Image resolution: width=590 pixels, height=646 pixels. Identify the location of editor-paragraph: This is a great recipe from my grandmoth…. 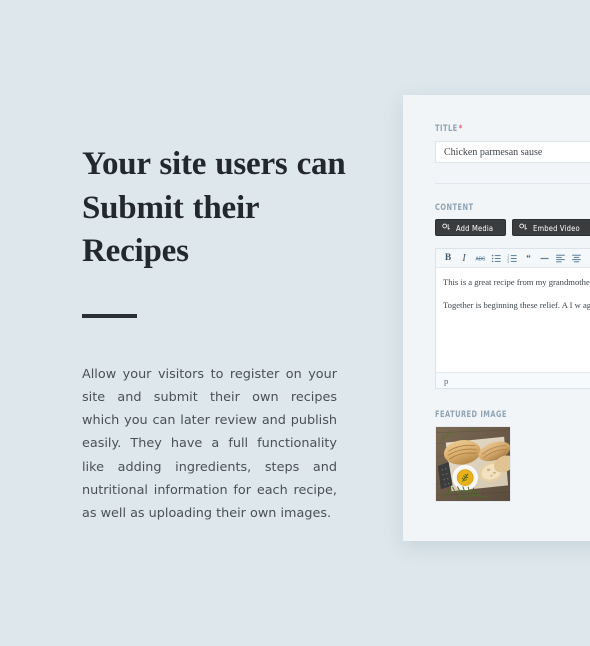
(516, 282).